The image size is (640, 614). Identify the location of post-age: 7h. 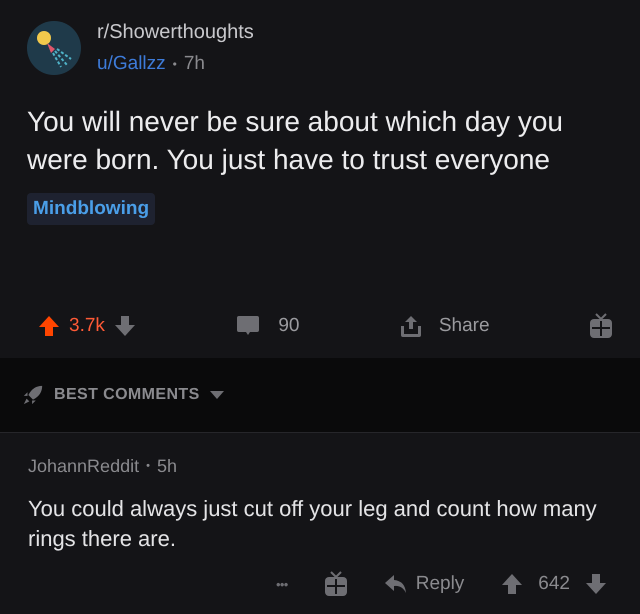
(194, 64).